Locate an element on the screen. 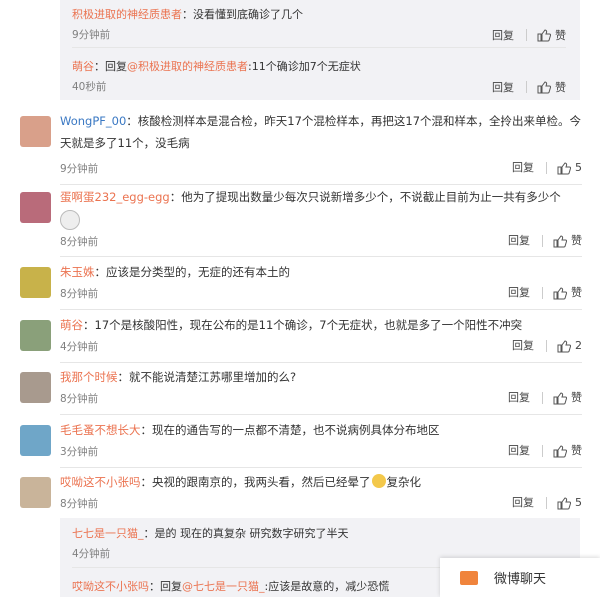 The width and height of the screenshot is (600, 597). reply-username: 哎呦这不小张吗 is located at coordinates (110, 586).